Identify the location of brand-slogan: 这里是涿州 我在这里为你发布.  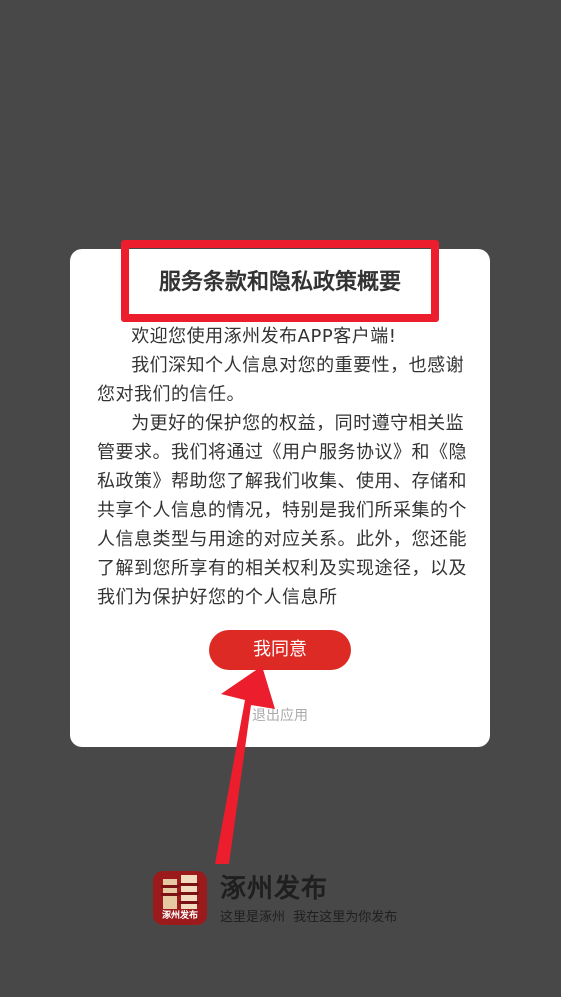
(309, 917).